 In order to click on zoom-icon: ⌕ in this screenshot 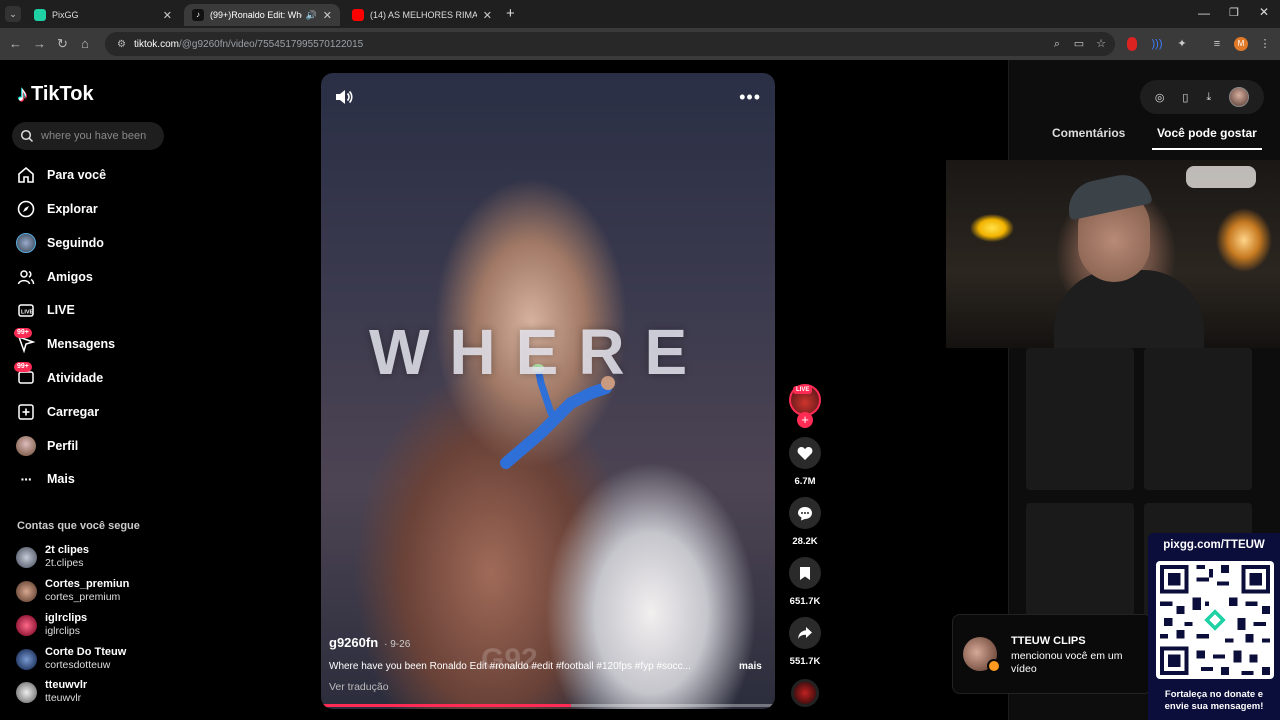, I will do `click(1057, 44)`.